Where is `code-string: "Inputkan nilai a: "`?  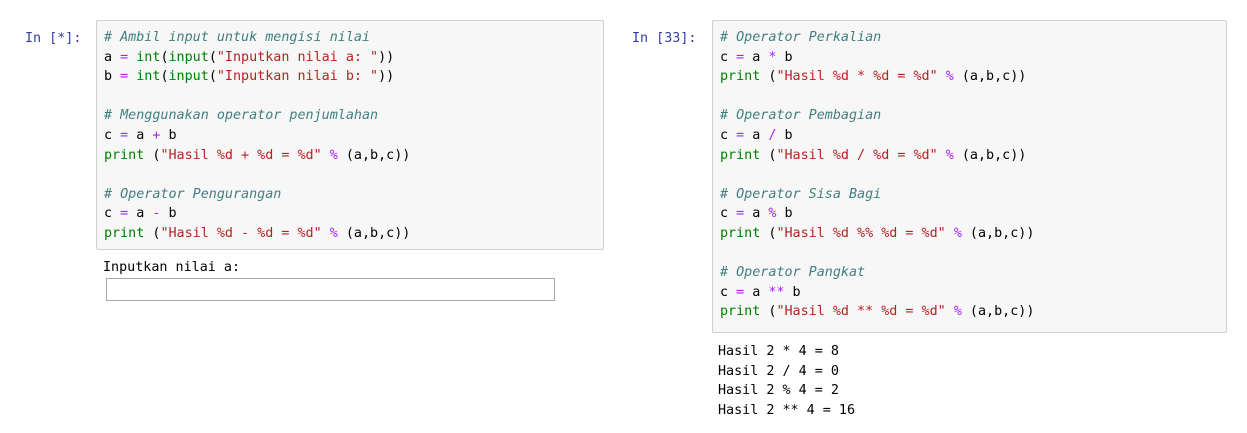
code-string: "Inputkan nilai a: " is located at coordinates (297, 57).